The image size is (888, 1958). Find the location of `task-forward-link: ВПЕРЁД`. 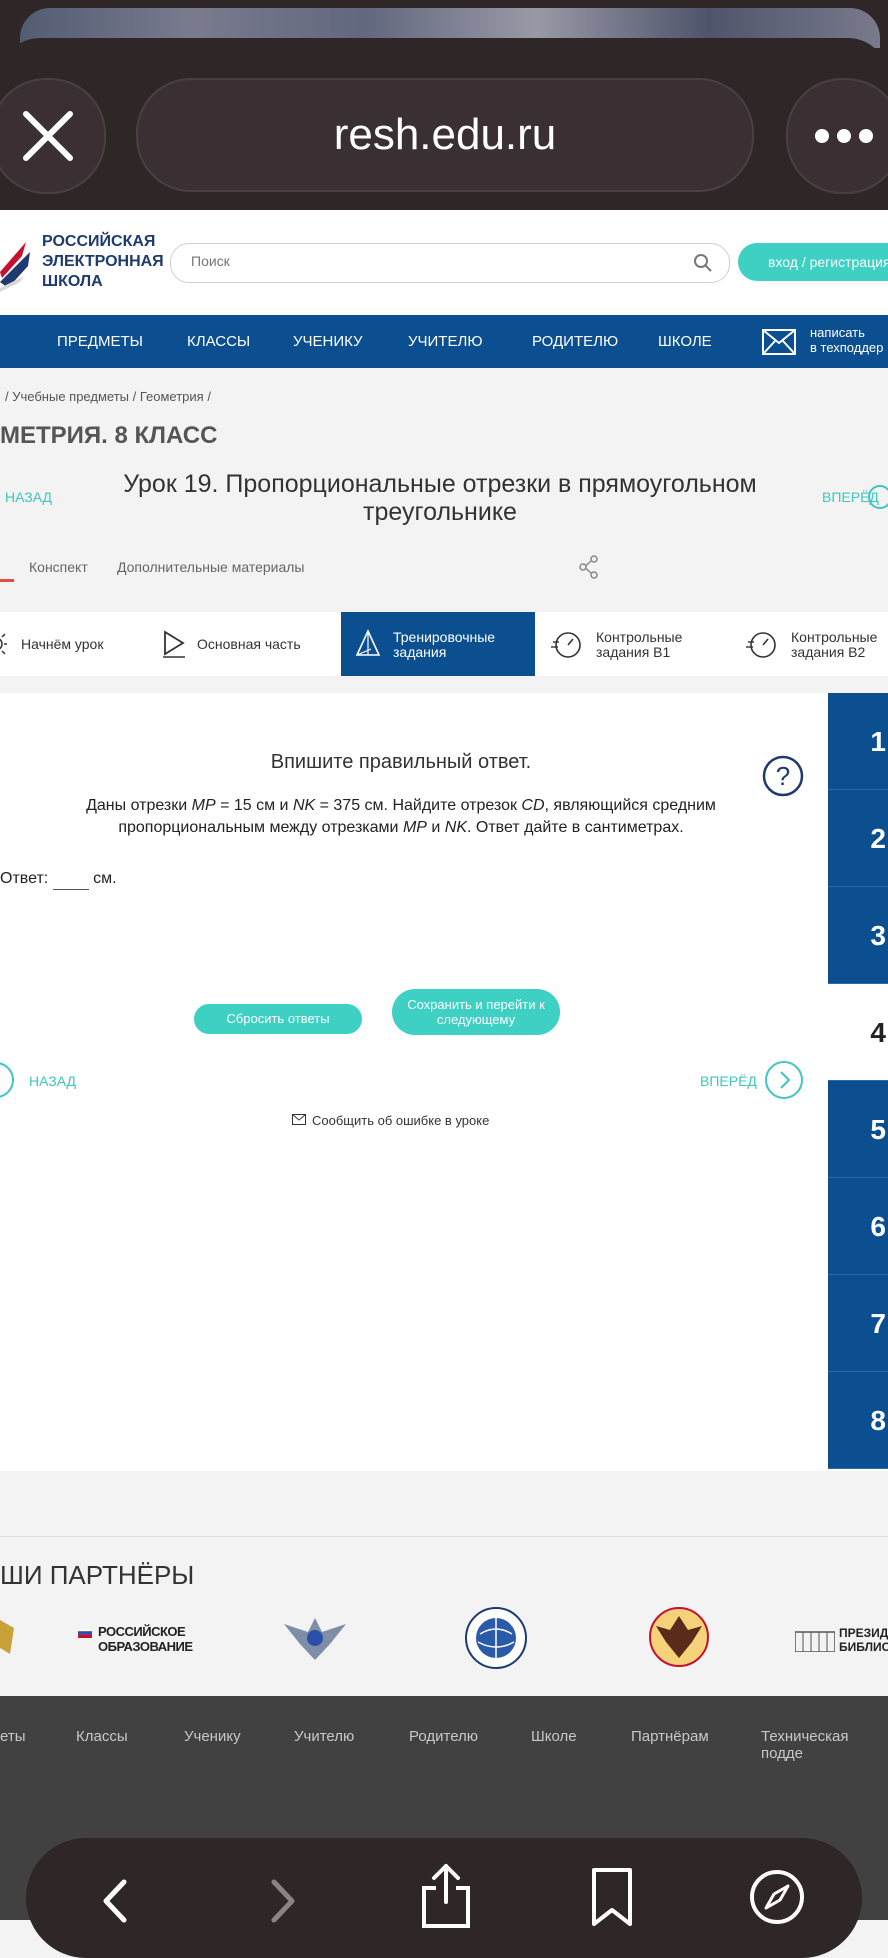

task-forward-link: ВПЕРЁД is located at coordinates (728, 1081).